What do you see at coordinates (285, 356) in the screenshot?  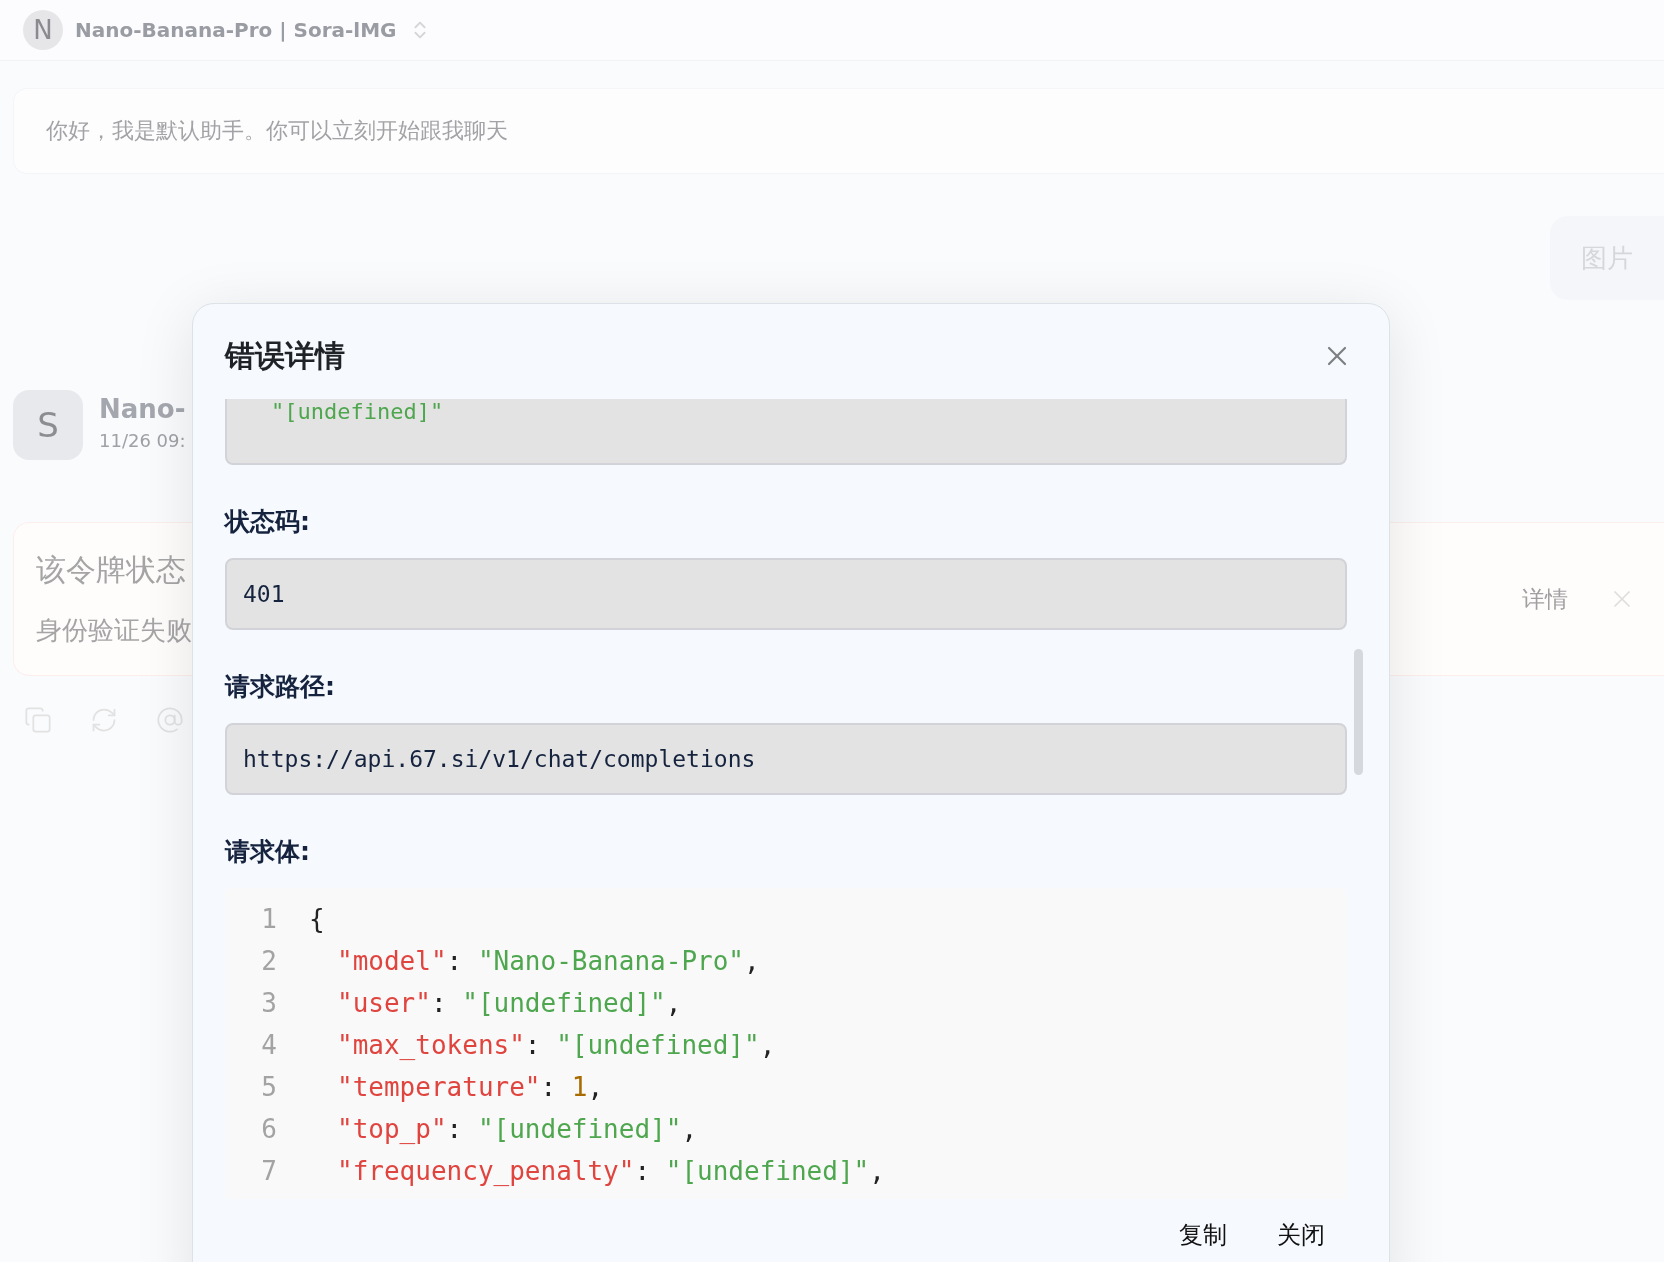 I see `dialog-title: 错误详情` at bounding box center [285, 356].